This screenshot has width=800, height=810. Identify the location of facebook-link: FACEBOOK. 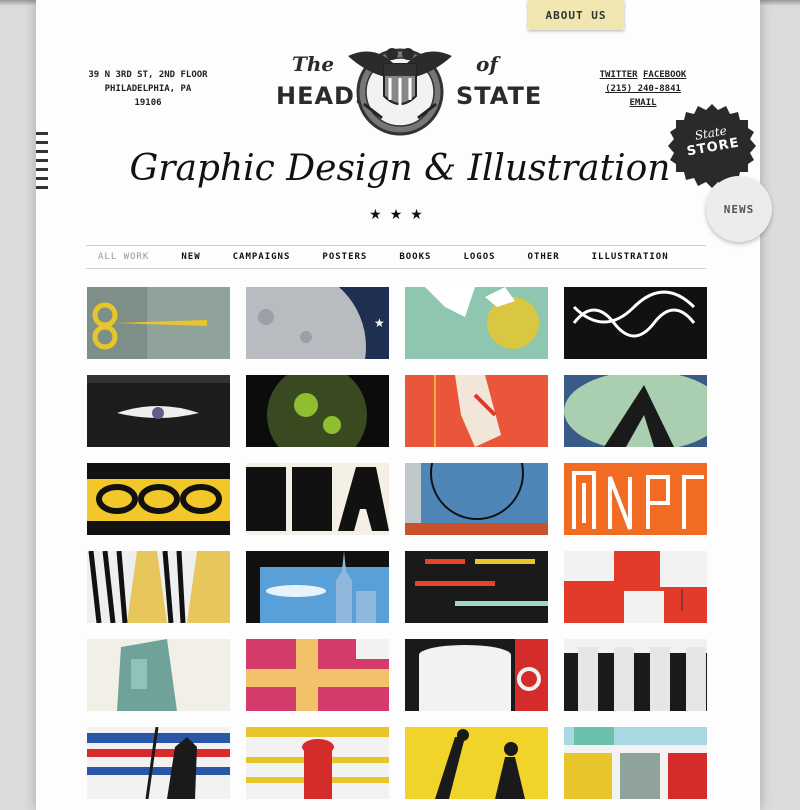
(664, 75).